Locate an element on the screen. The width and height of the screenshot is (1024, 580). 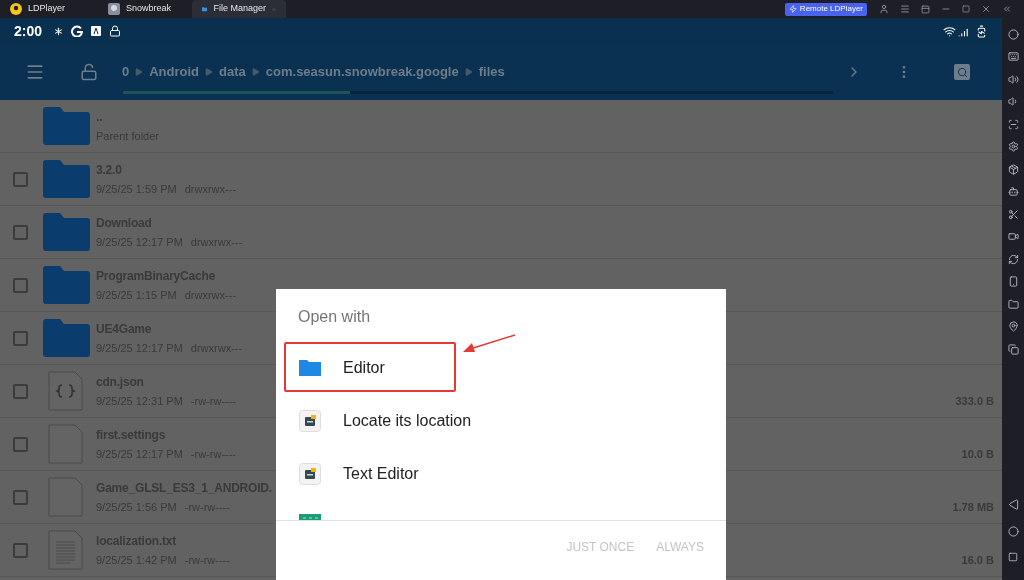
back-icon is located at coordinates (1013, 504).